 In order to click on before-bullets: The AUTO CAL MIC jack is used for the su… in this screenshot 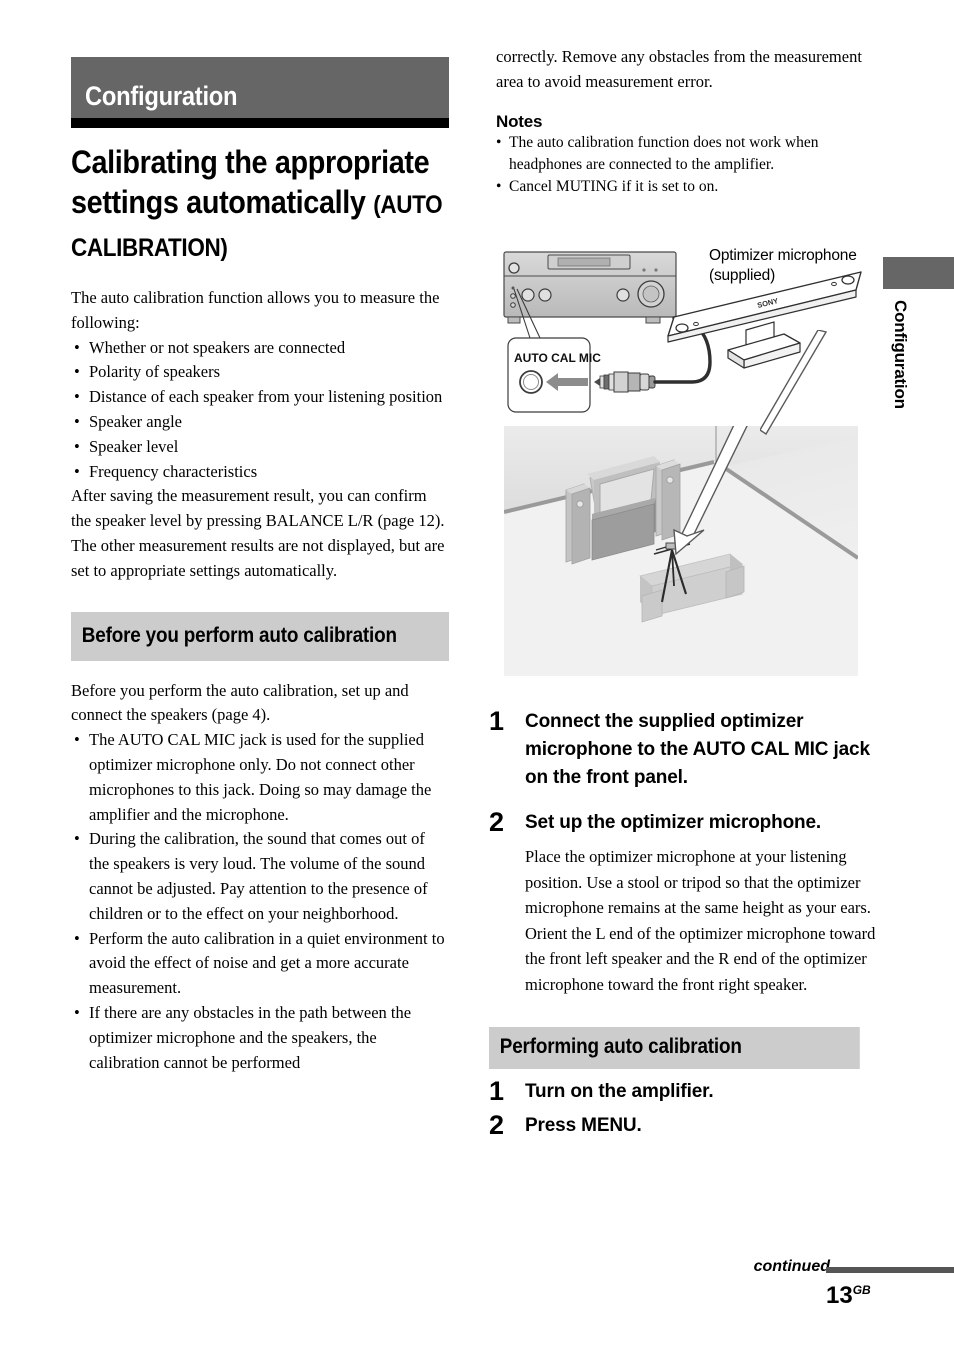, I will do `click(260, 901)`.